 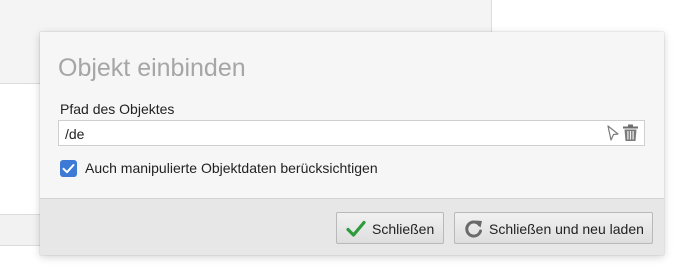 What do you see at coordinates (351, 133) in the screenshot?
I see `object-path-input: /de` at bounding box center [351, 133].